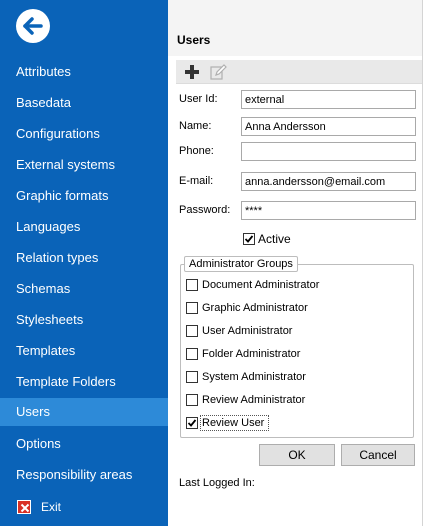  I want to click on ok-button: OK, so click(297, 455).